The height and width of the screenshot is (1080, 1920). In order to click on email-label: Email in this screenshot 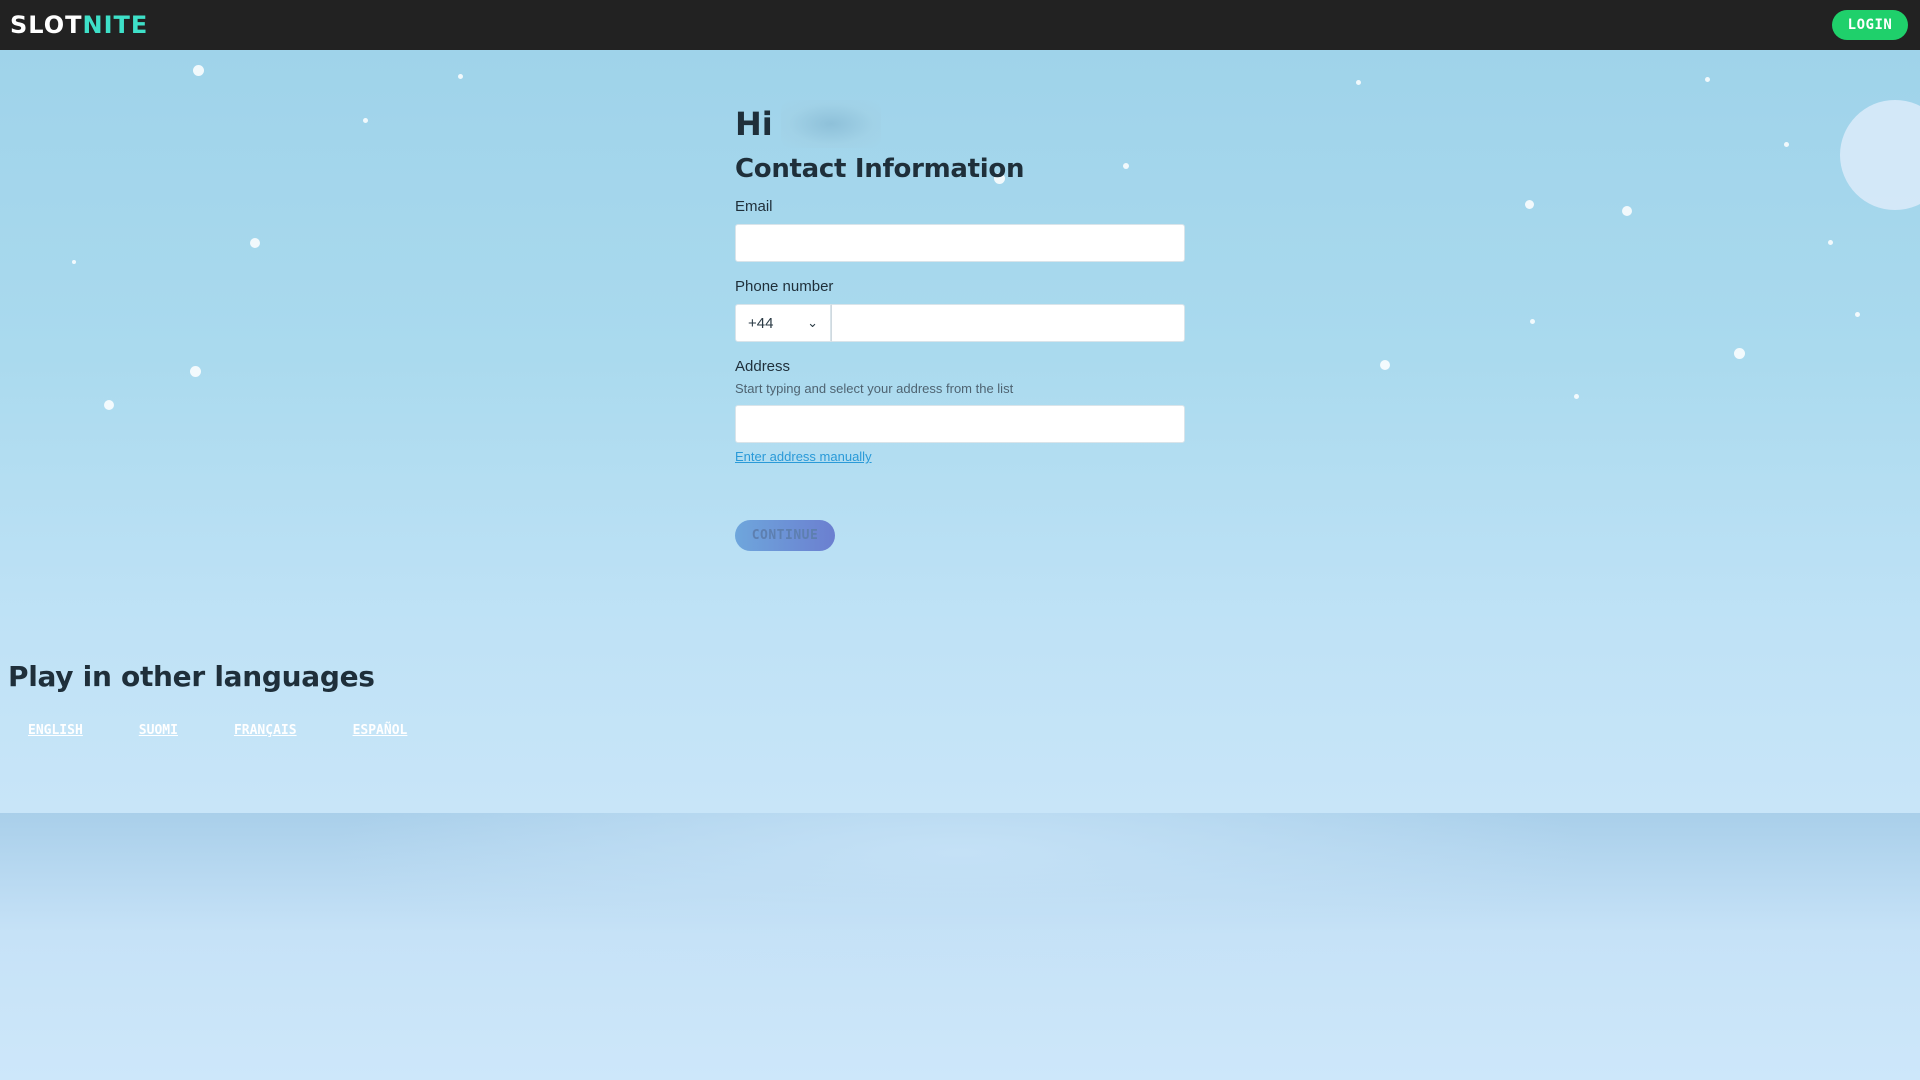, I will do `click(754, 206)`.